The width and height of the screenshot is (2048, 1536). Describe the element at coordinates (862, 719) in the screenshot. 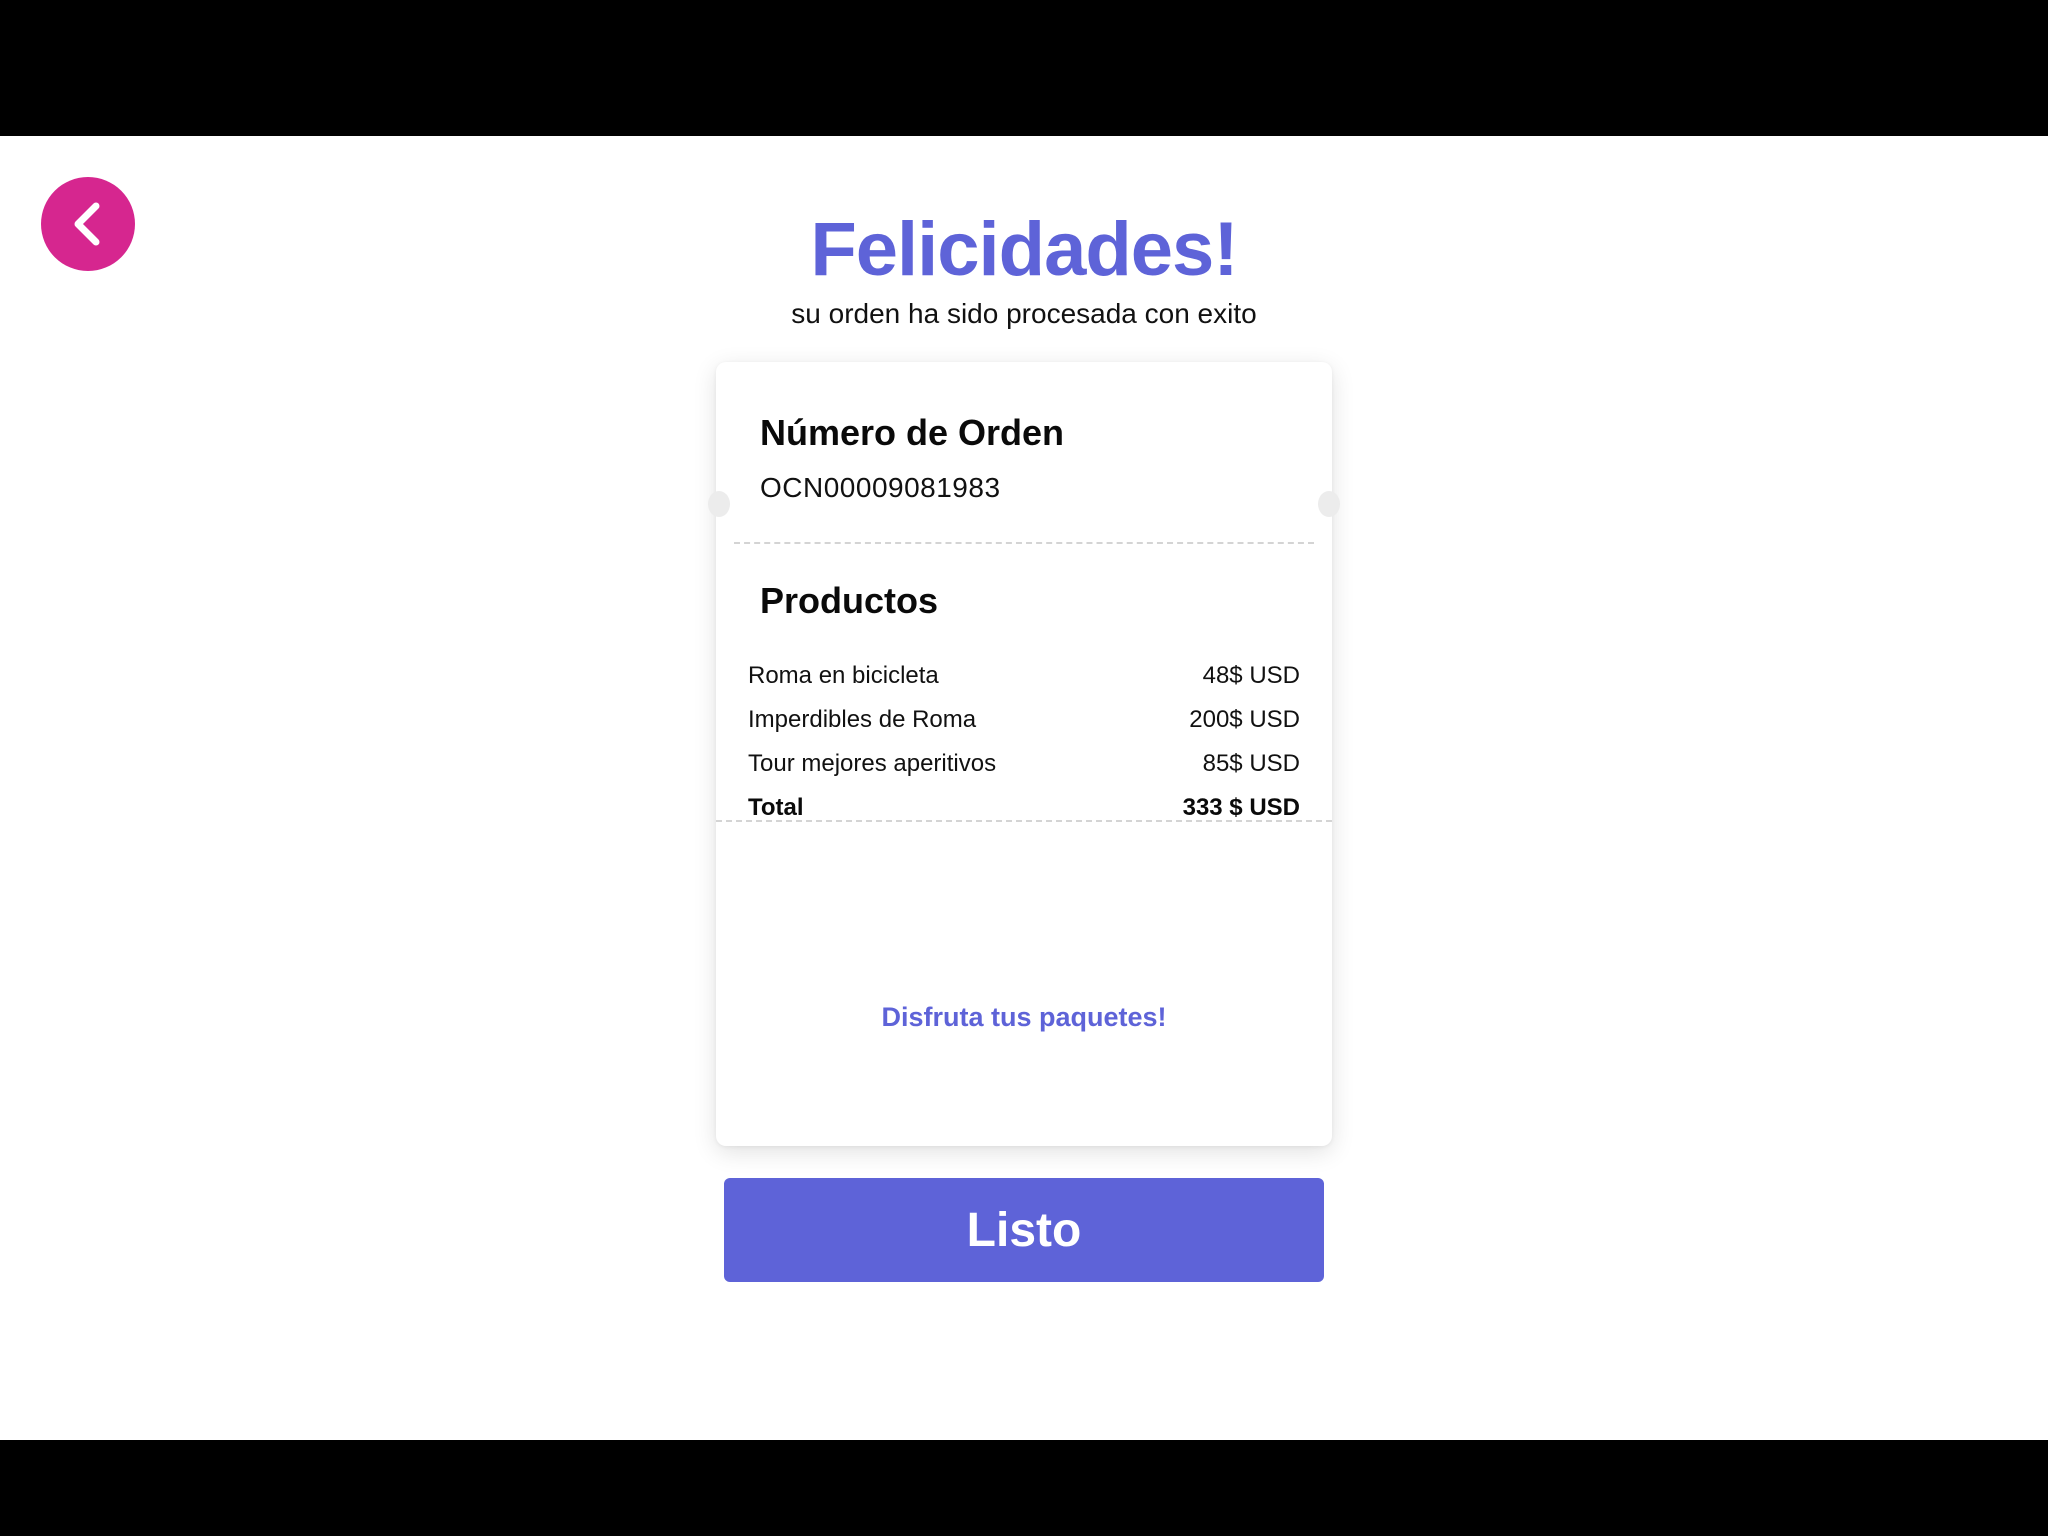

I see `product-name: Imperdibles de Roma` at that location.